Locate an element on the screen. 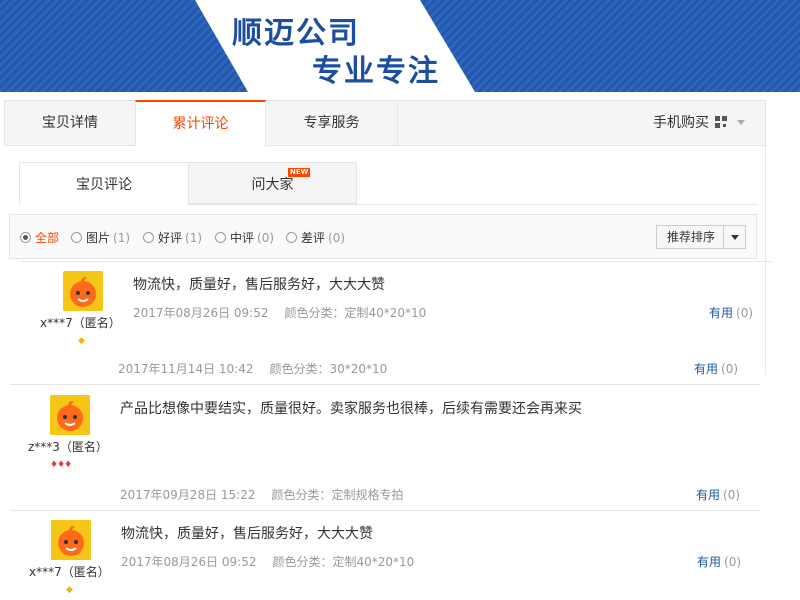  filter-negative: 差评 (0) is located at coordinates (315, 237).